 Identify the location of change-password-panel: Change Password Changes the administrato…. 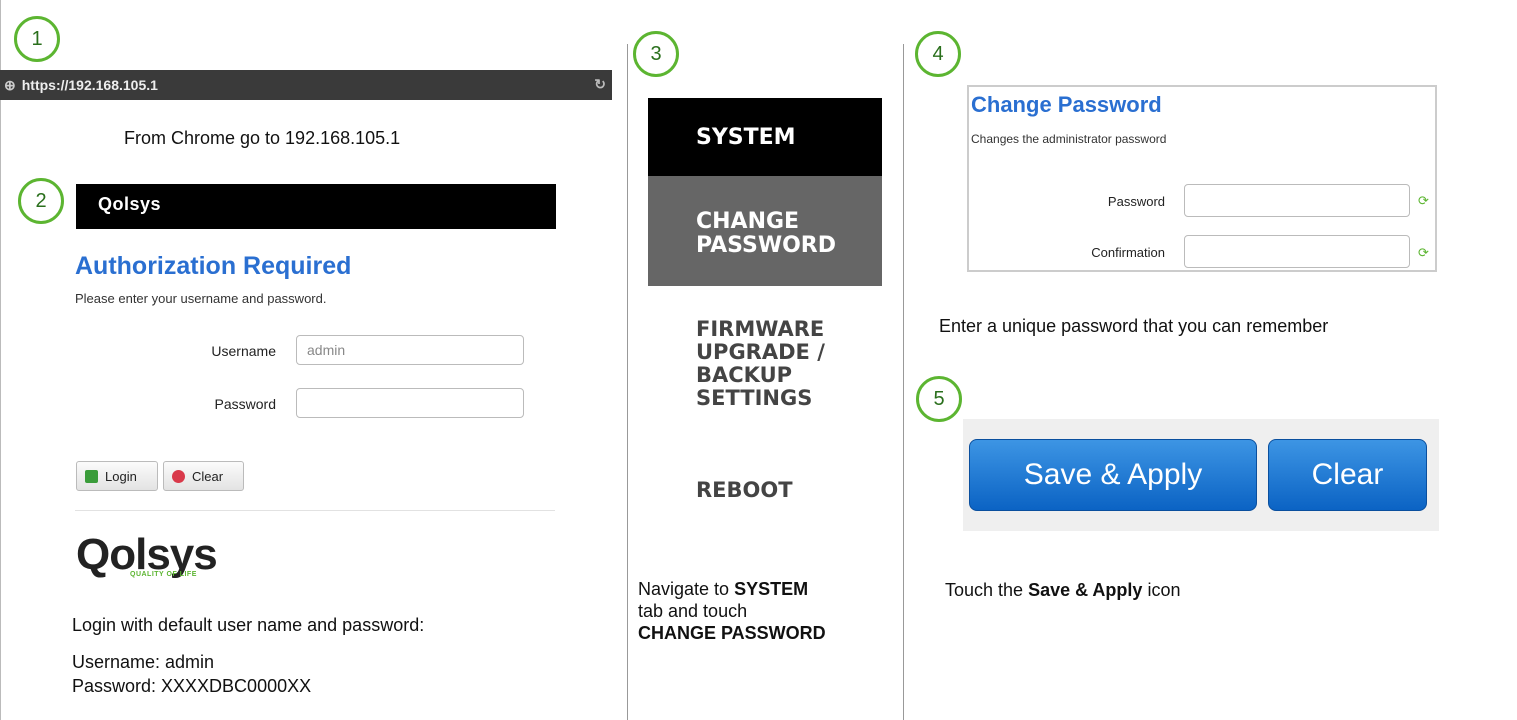
(1202, 178).